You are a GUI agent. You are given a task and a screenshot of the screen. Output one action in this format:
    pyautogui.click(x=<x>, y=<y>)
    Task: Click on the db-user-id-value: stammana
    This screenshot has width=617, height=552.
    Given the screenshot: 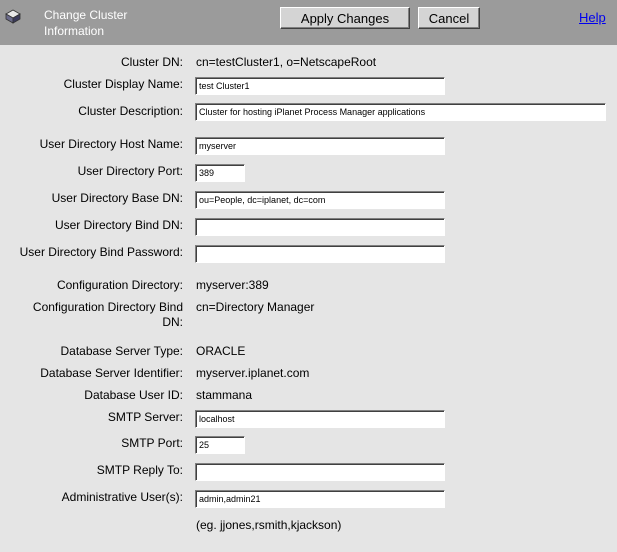 What is the action you would take?
    pyautogui.click(x=224, y=395)
    